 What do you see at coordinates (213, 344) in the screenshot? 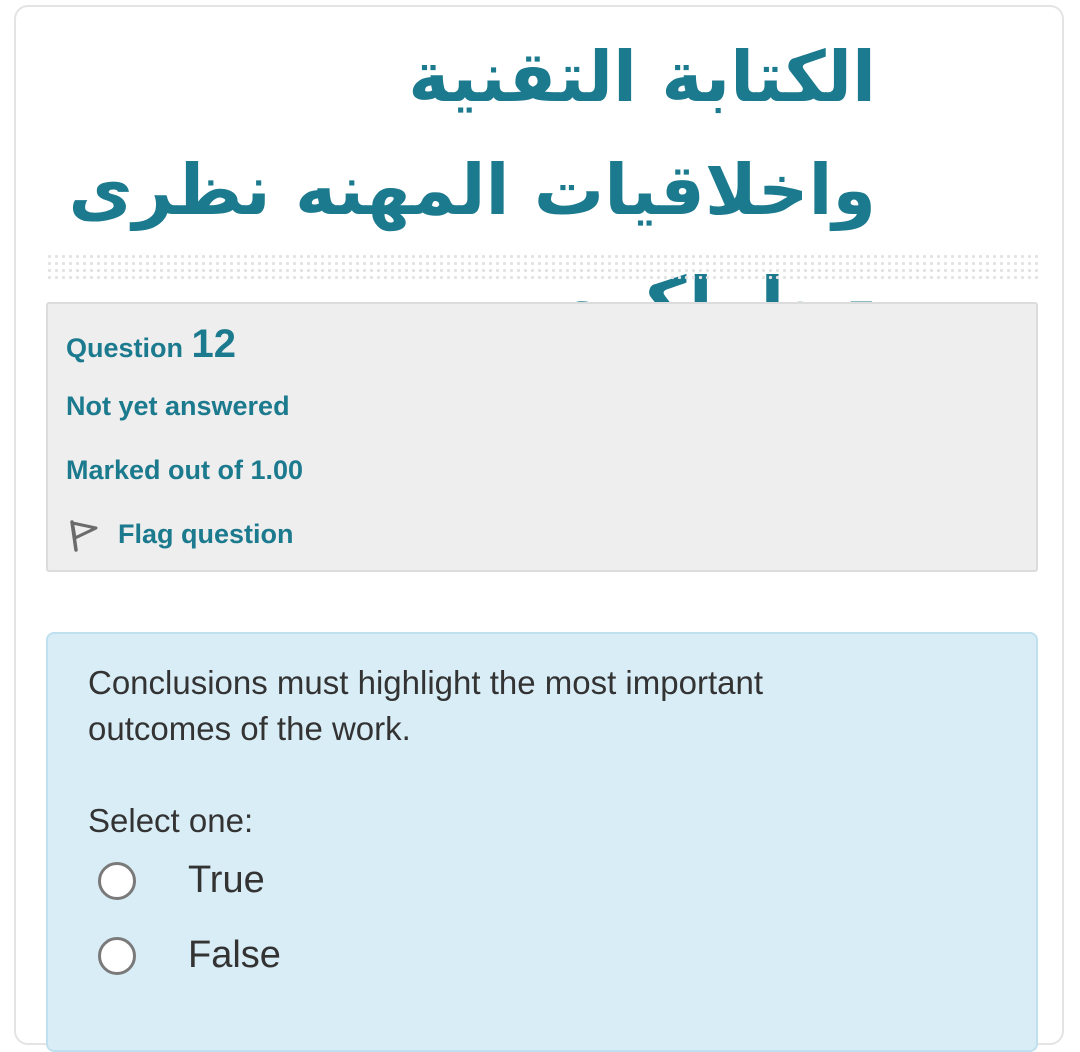
I see `question-number: 12` at bounding box center [213, 344].